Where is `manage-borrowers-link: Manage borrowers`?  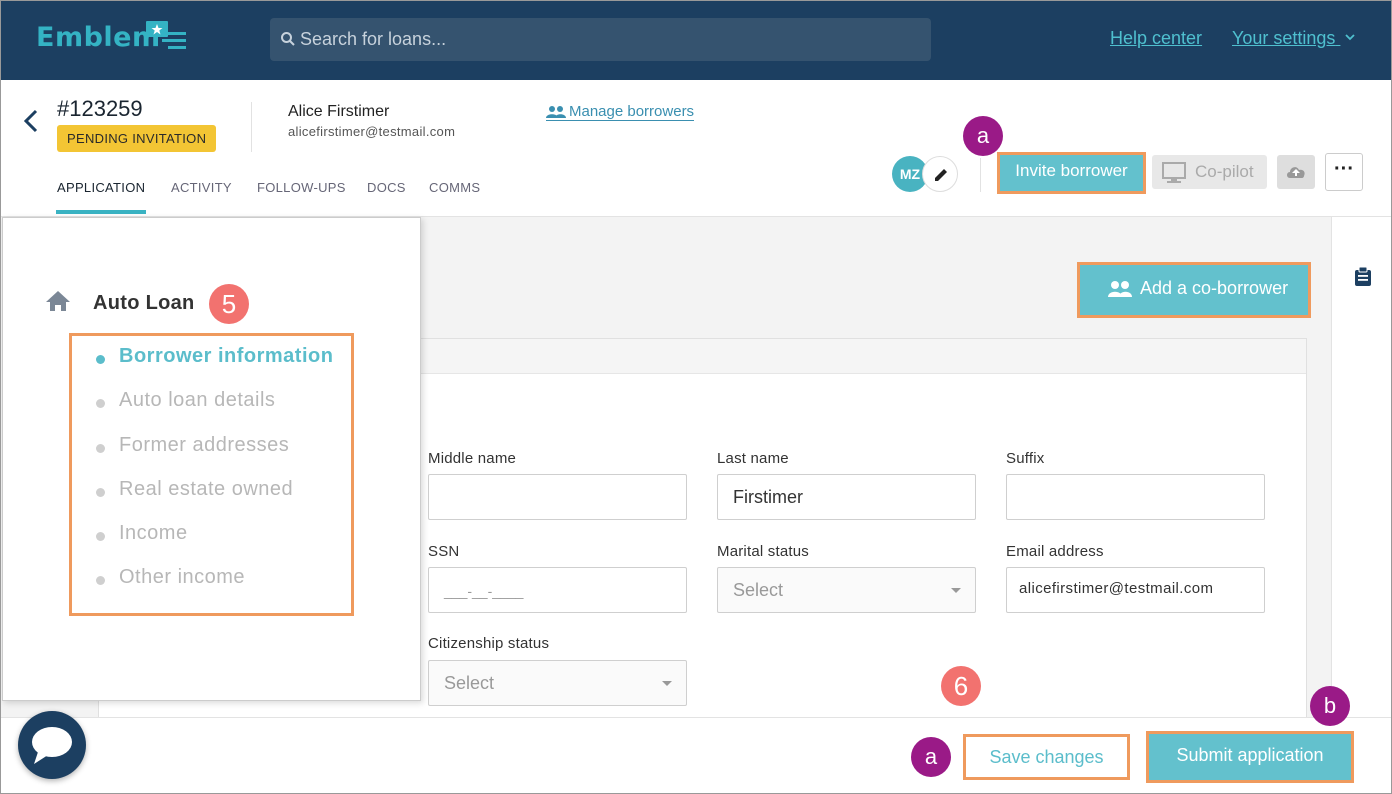 manage-borrowers-link: Manage borrowers is located at coordinates (620, 112).